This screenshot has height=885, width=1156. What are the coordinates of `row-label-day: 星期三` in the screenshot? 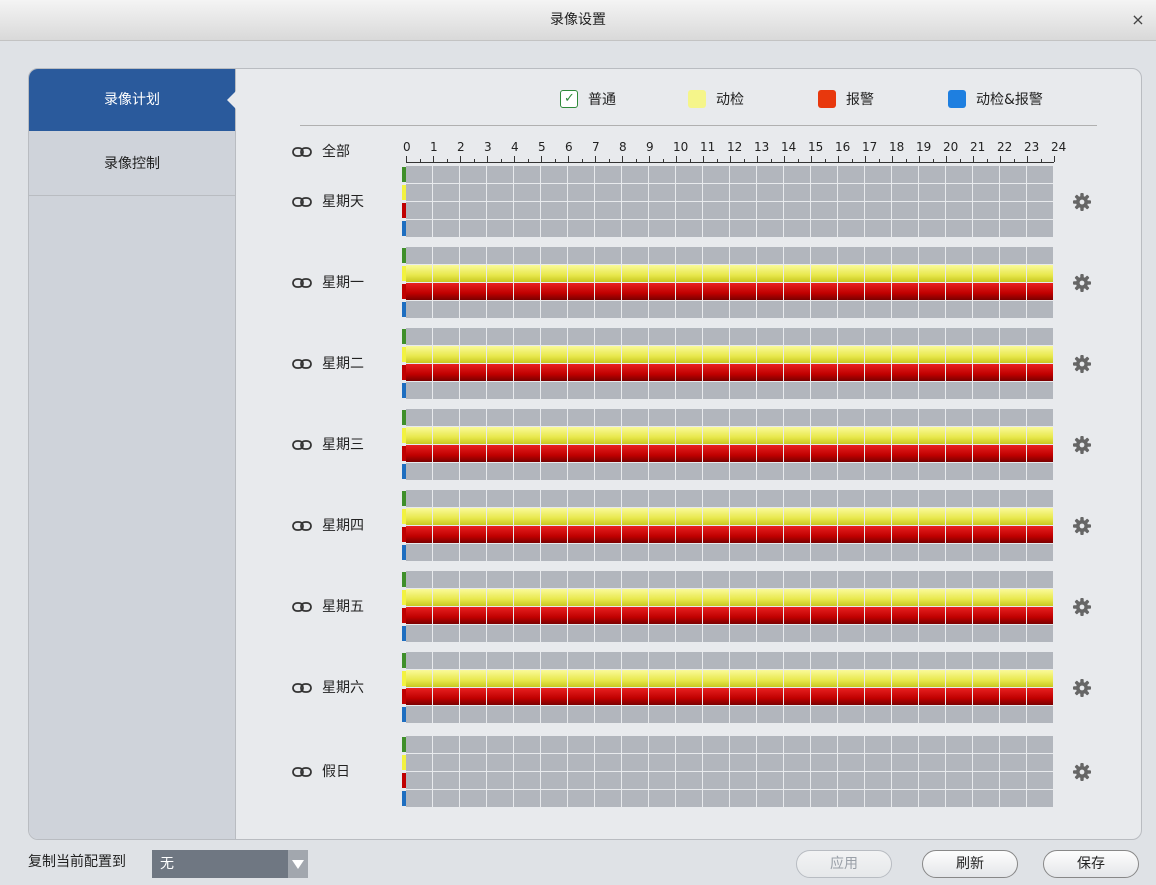 It's located at (342, 445).